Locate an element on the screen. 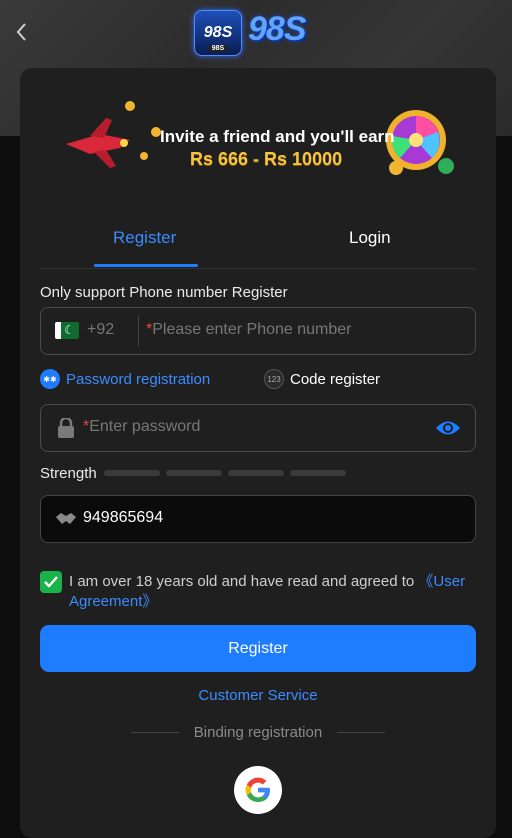 This screenshot has height=838, width=512. prize-wheel-icon is located at coordinates (416, 140).